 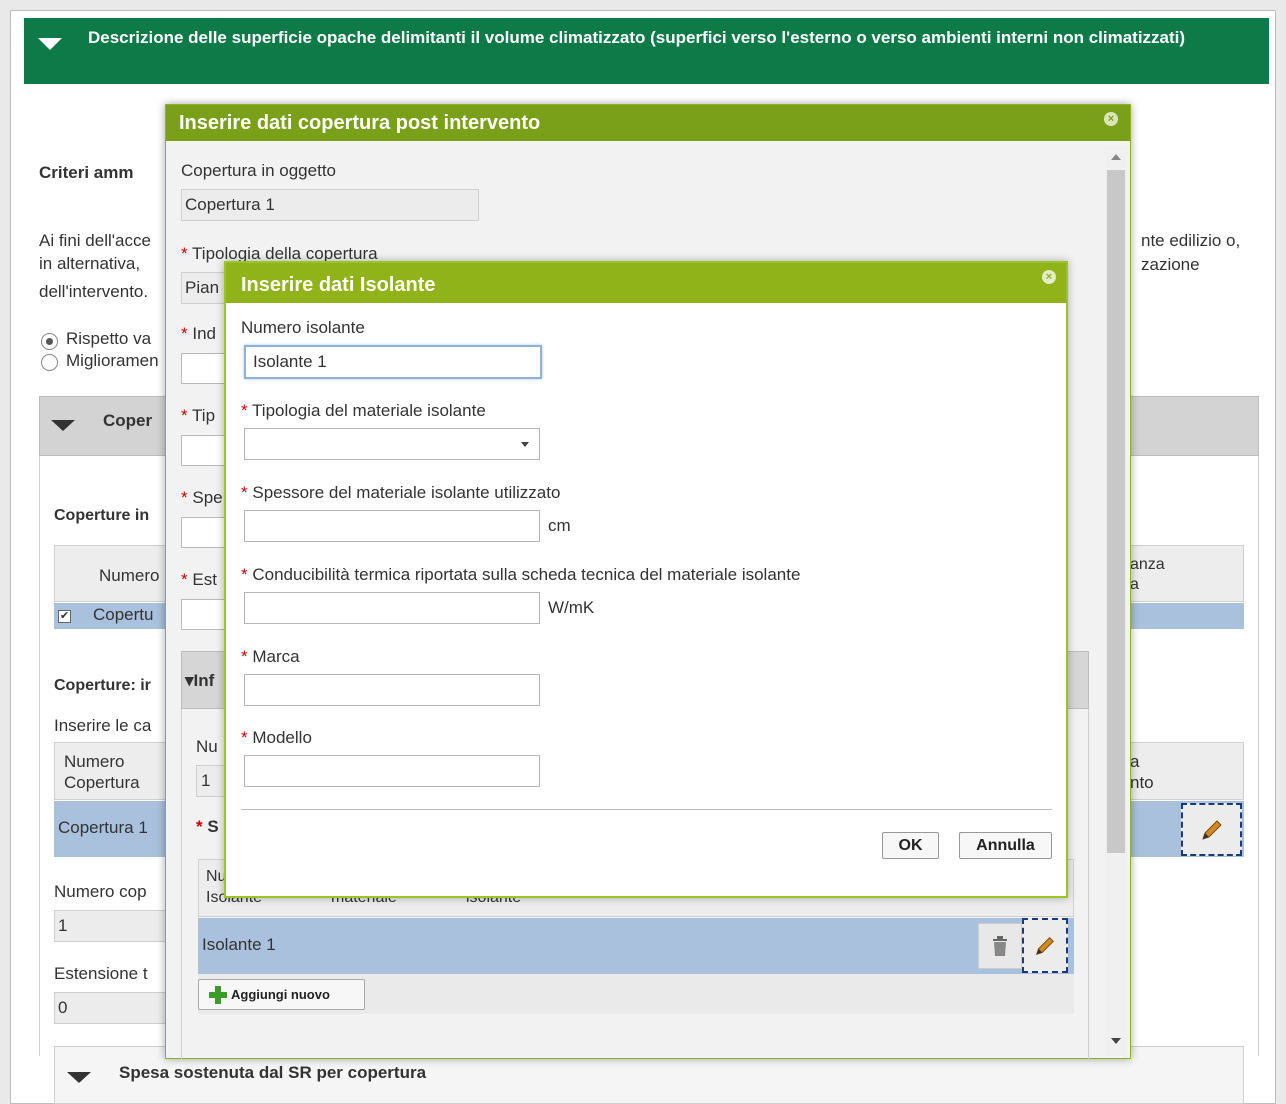 I want to click on tip-label: * Tip, so click(x=198, y=415).